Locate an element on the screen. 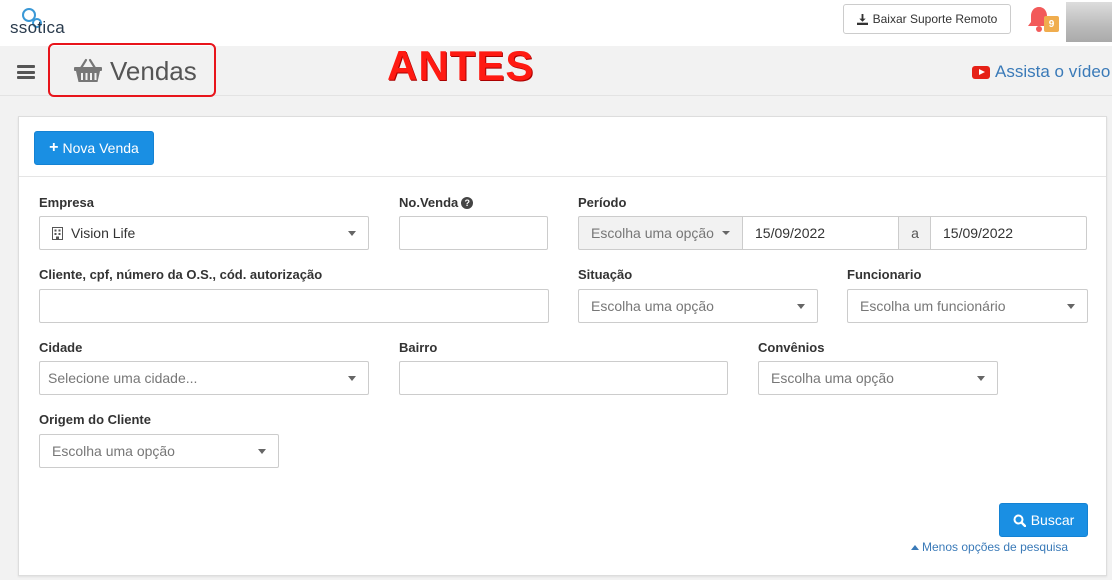 This screenshot has width=1112, height=580. cidade-label: Cidade is located at coordinates (61, 347).